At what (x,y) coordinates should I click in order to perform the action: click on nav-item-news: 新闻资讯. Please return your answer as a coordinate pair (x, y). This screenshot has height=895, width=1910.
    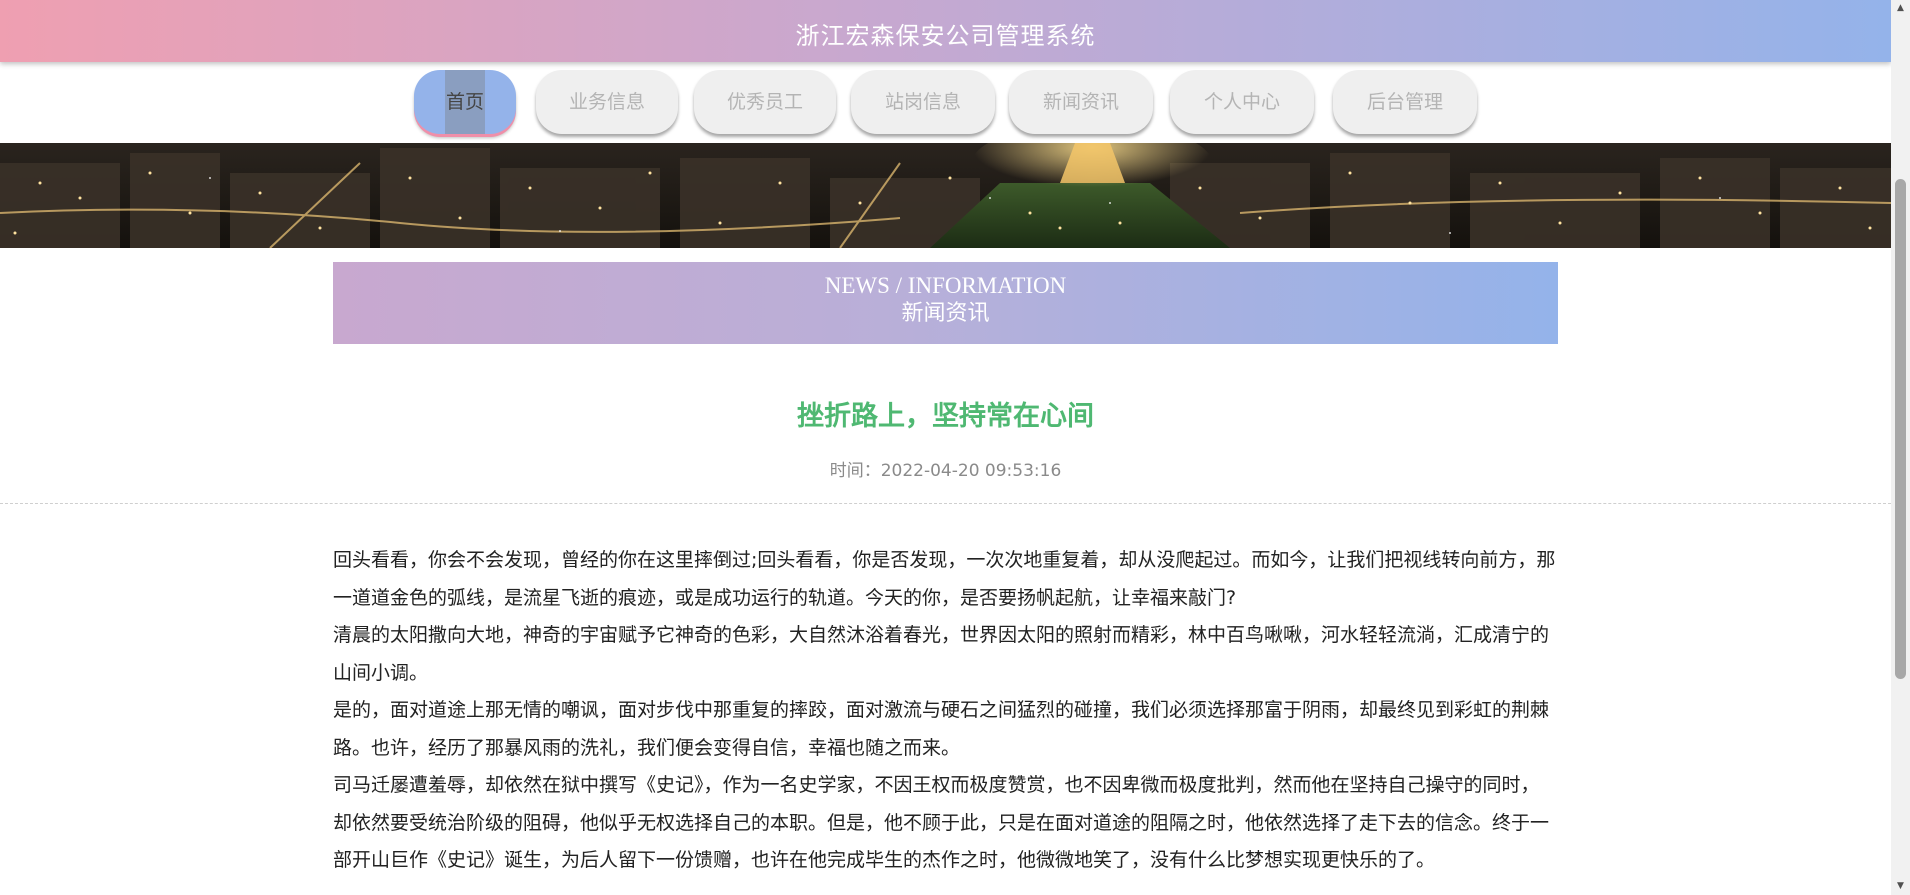
    Looking at the image, I should click on (1081, 102).